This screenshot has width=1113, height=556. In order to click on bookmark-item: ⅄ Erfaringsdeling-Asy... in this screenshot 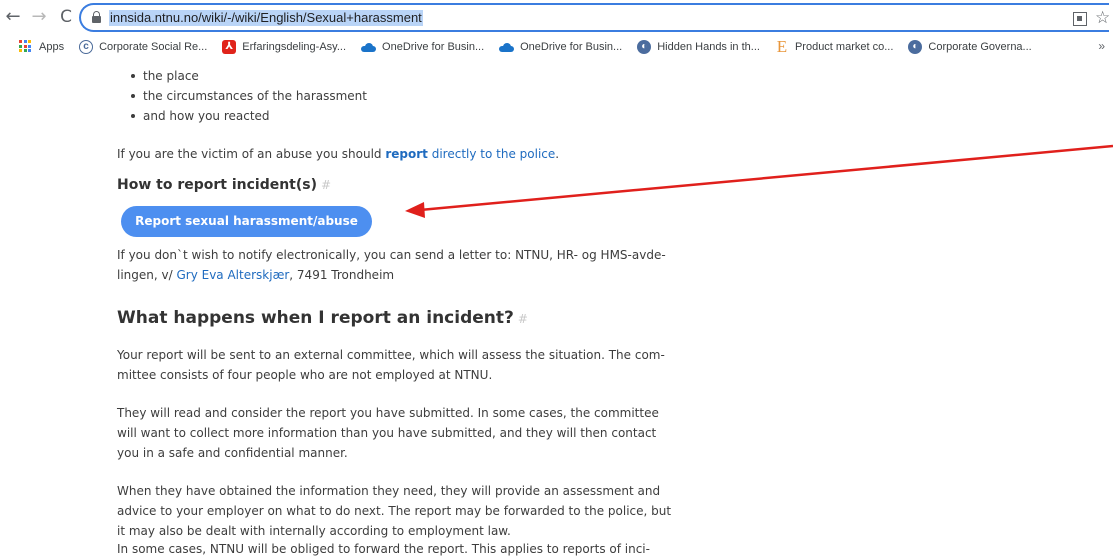, I will do `click(284, 47)`.